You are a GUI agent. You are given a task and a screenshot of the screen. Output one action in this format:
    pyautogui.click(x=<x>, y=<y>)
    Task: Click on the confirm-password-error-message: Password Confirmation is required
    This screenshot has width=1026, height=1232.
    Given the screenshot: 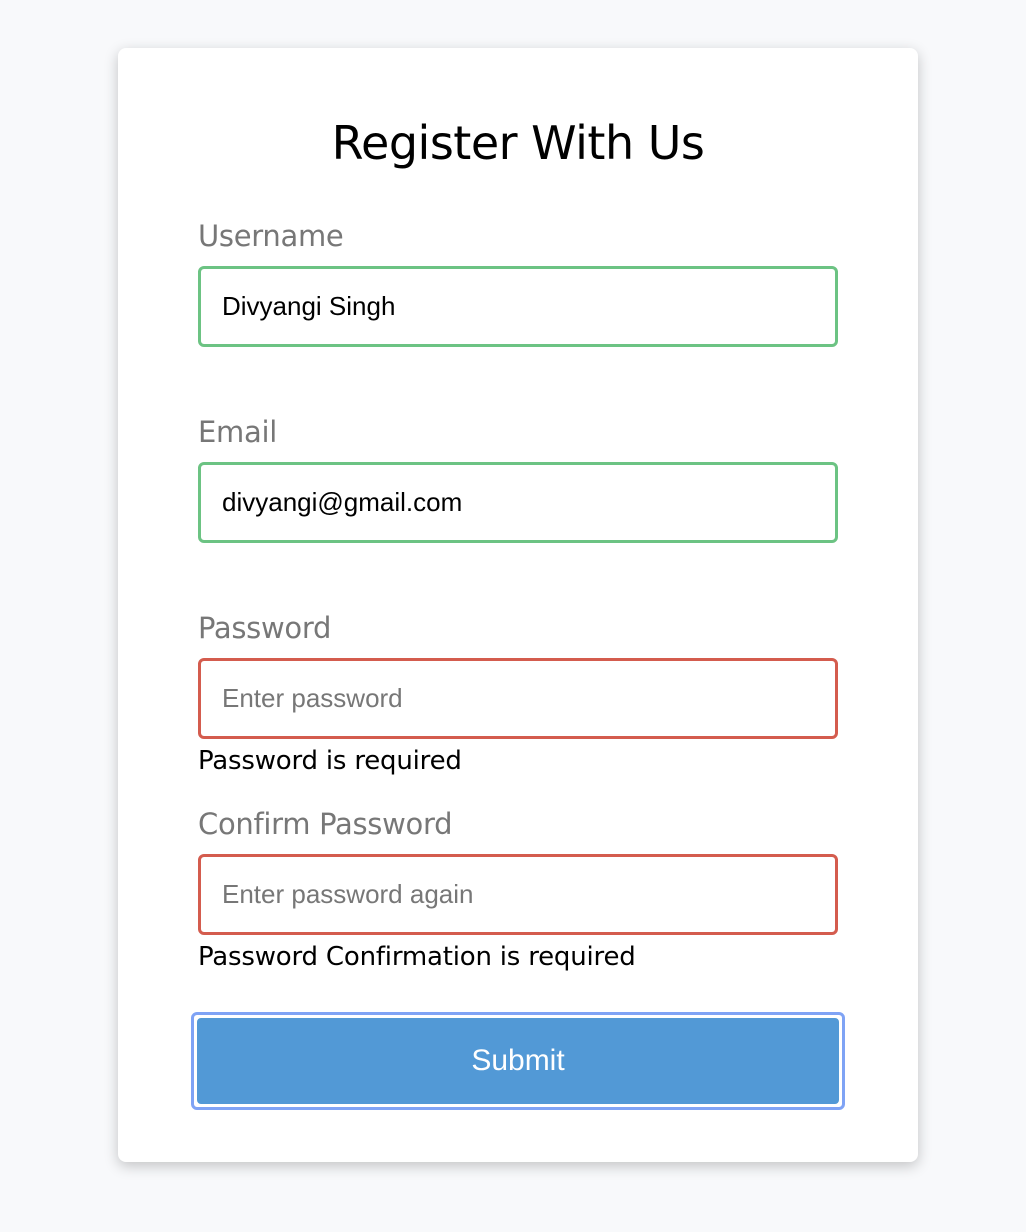 What is the action you would take?
    pyautogui.click(x=417, y=957)
    